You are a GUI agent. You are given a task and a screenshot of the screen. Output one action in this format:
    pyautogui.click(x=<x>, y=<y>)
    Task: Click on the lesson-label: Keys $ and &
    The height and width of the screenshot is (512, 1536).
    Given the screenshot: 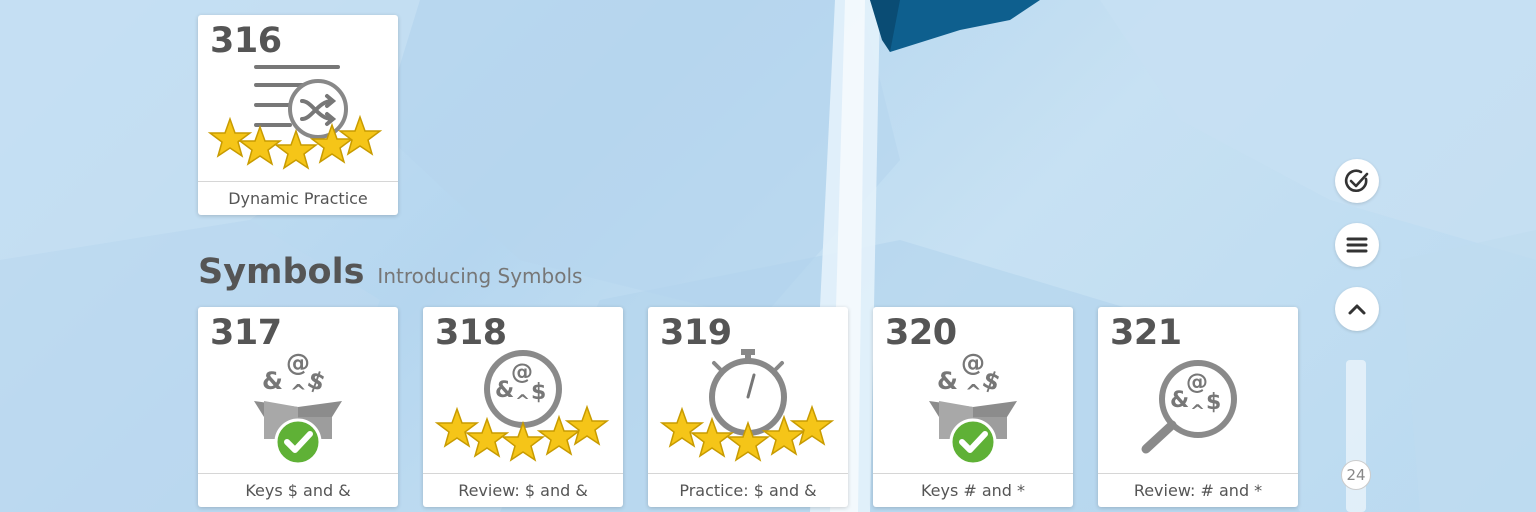 What is the action you would take?
    pyautogui.click(x=298, y=490)
    